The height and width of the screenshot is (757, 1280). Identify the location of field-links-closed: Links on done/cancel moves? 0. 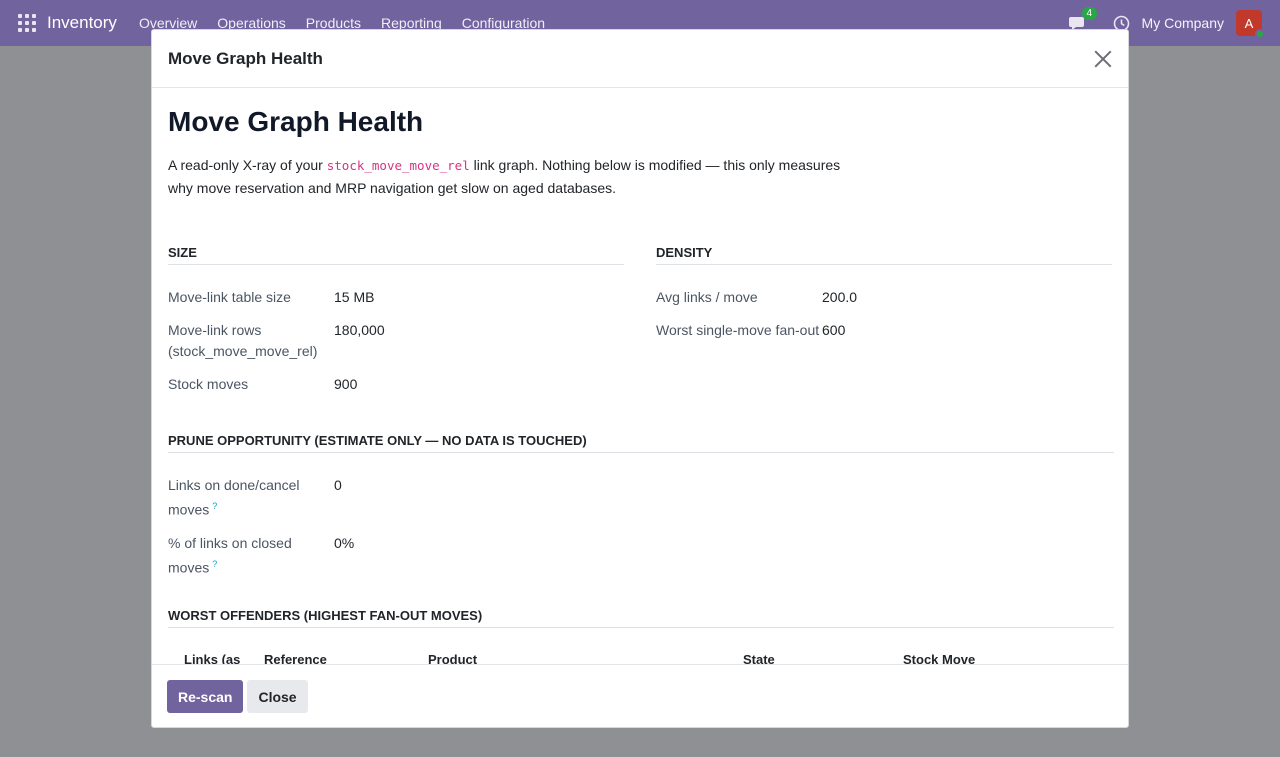
(640, 498).